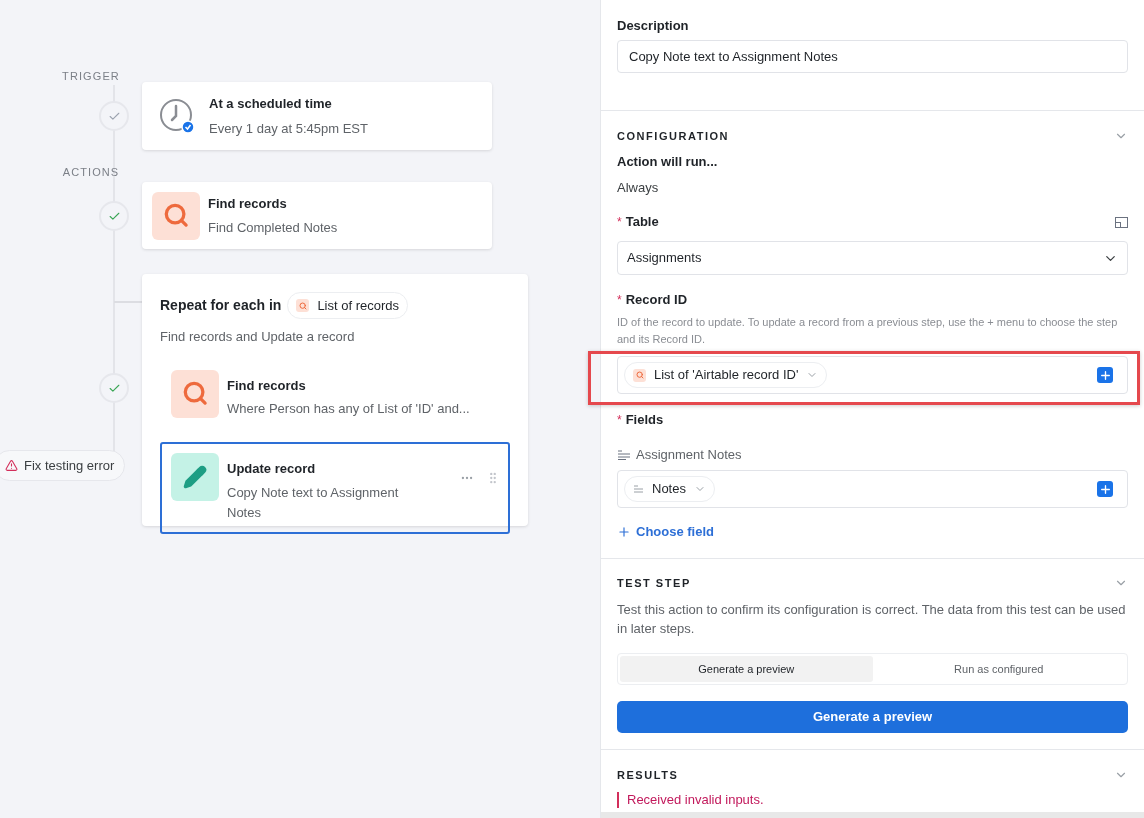 The image size is (1144, 818). What do you see at coordinates (648, 775) in the screenshot?
I see `section-heading: RESULTS` at bounding box center [648, 775].